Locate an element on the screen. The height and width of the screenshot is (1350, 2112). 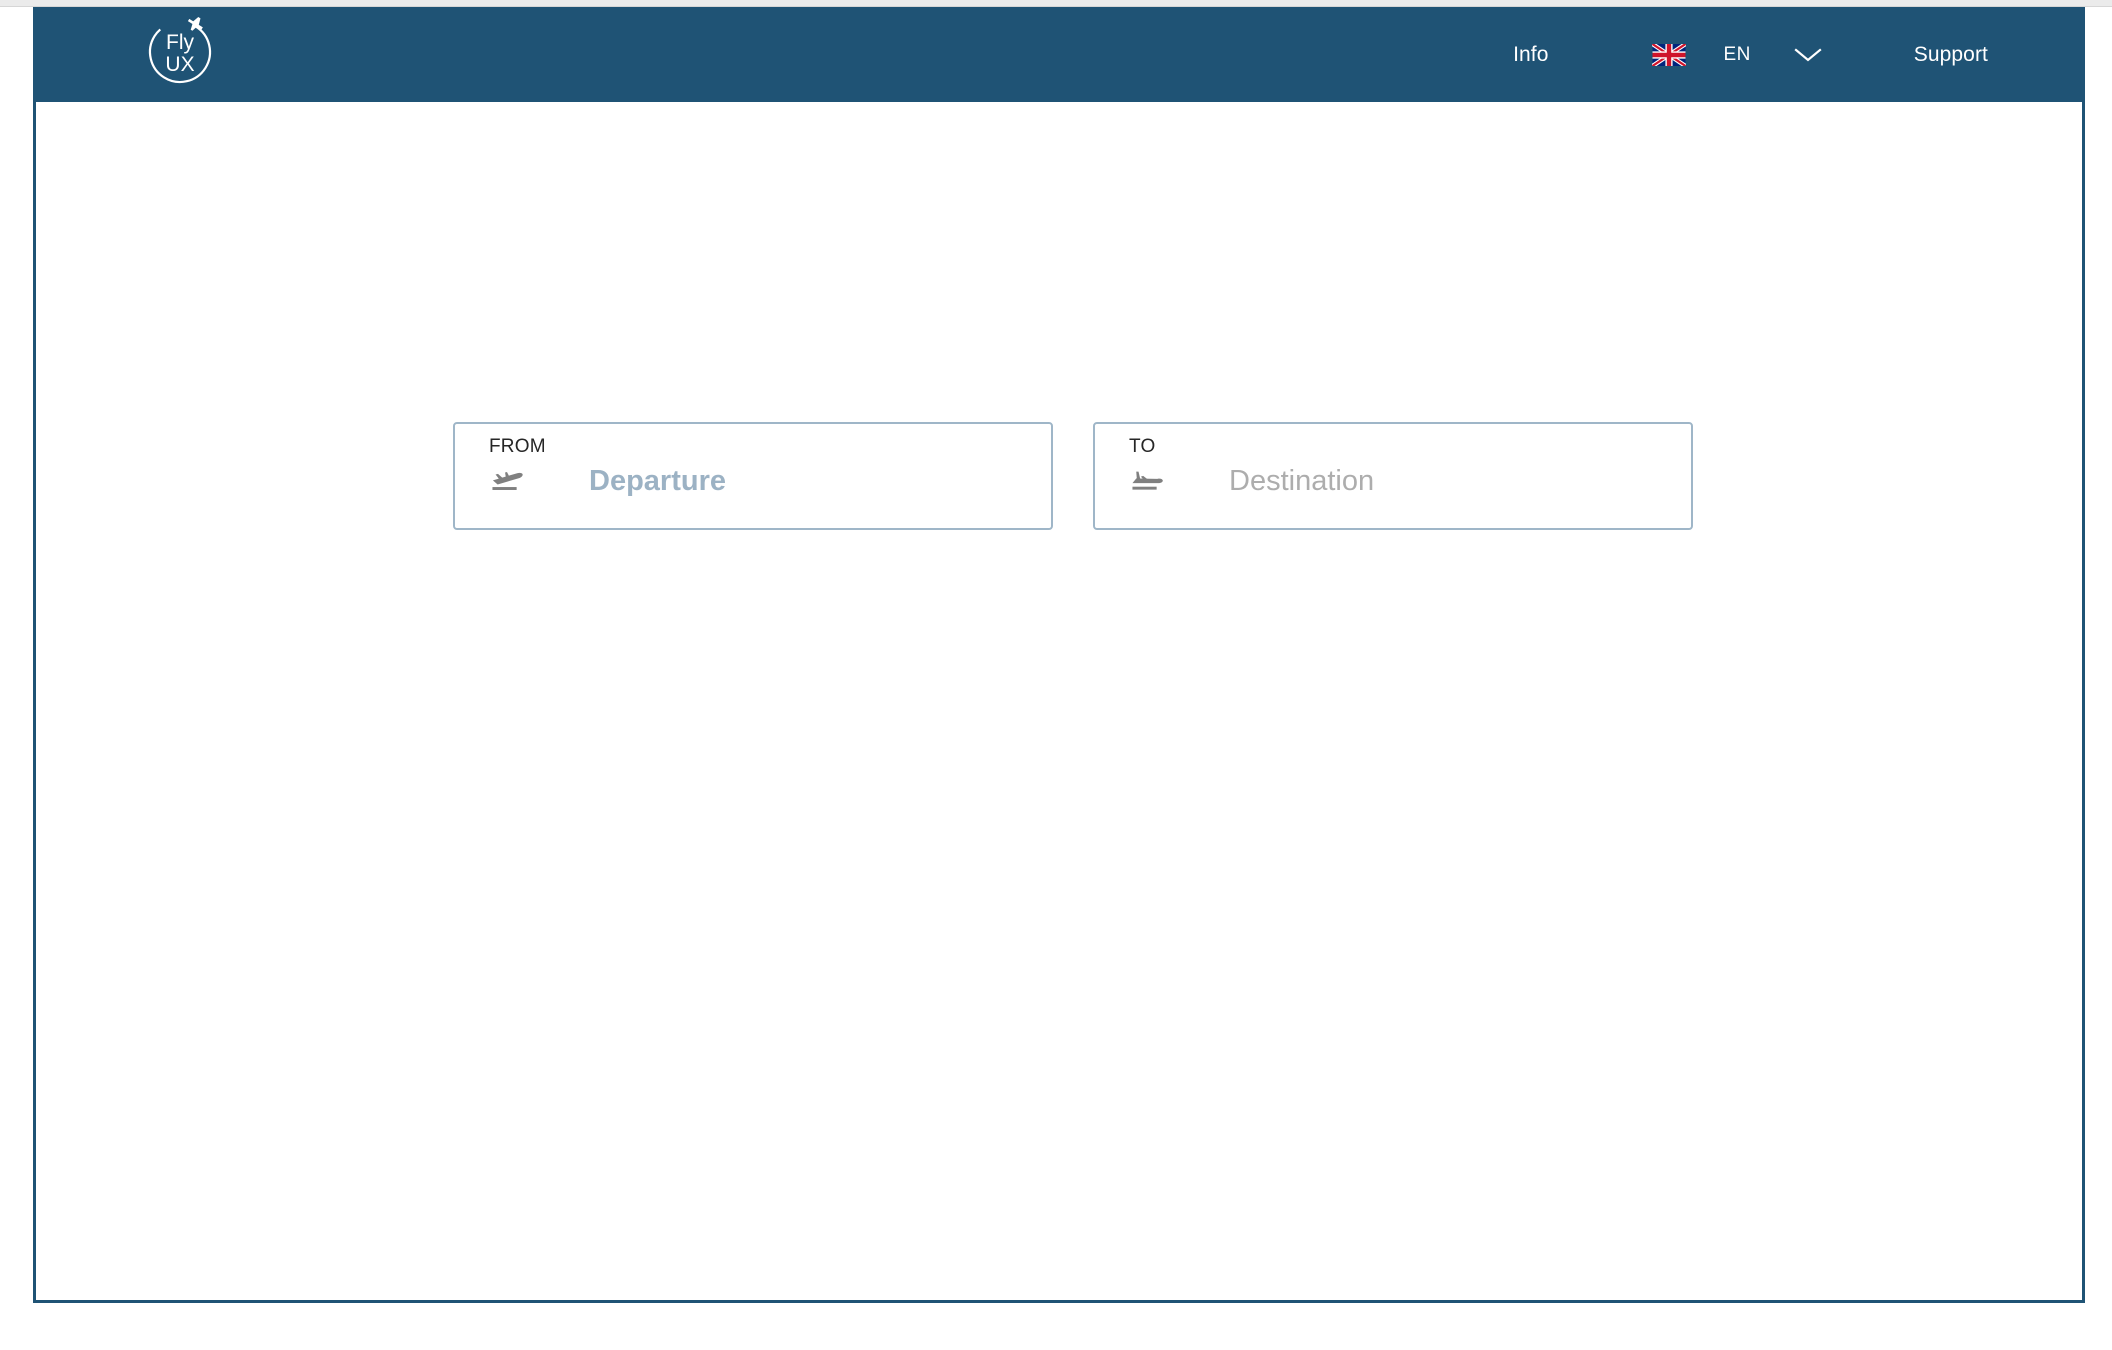
from-field-placeholder: Departure is located at coordinates (657, 480).